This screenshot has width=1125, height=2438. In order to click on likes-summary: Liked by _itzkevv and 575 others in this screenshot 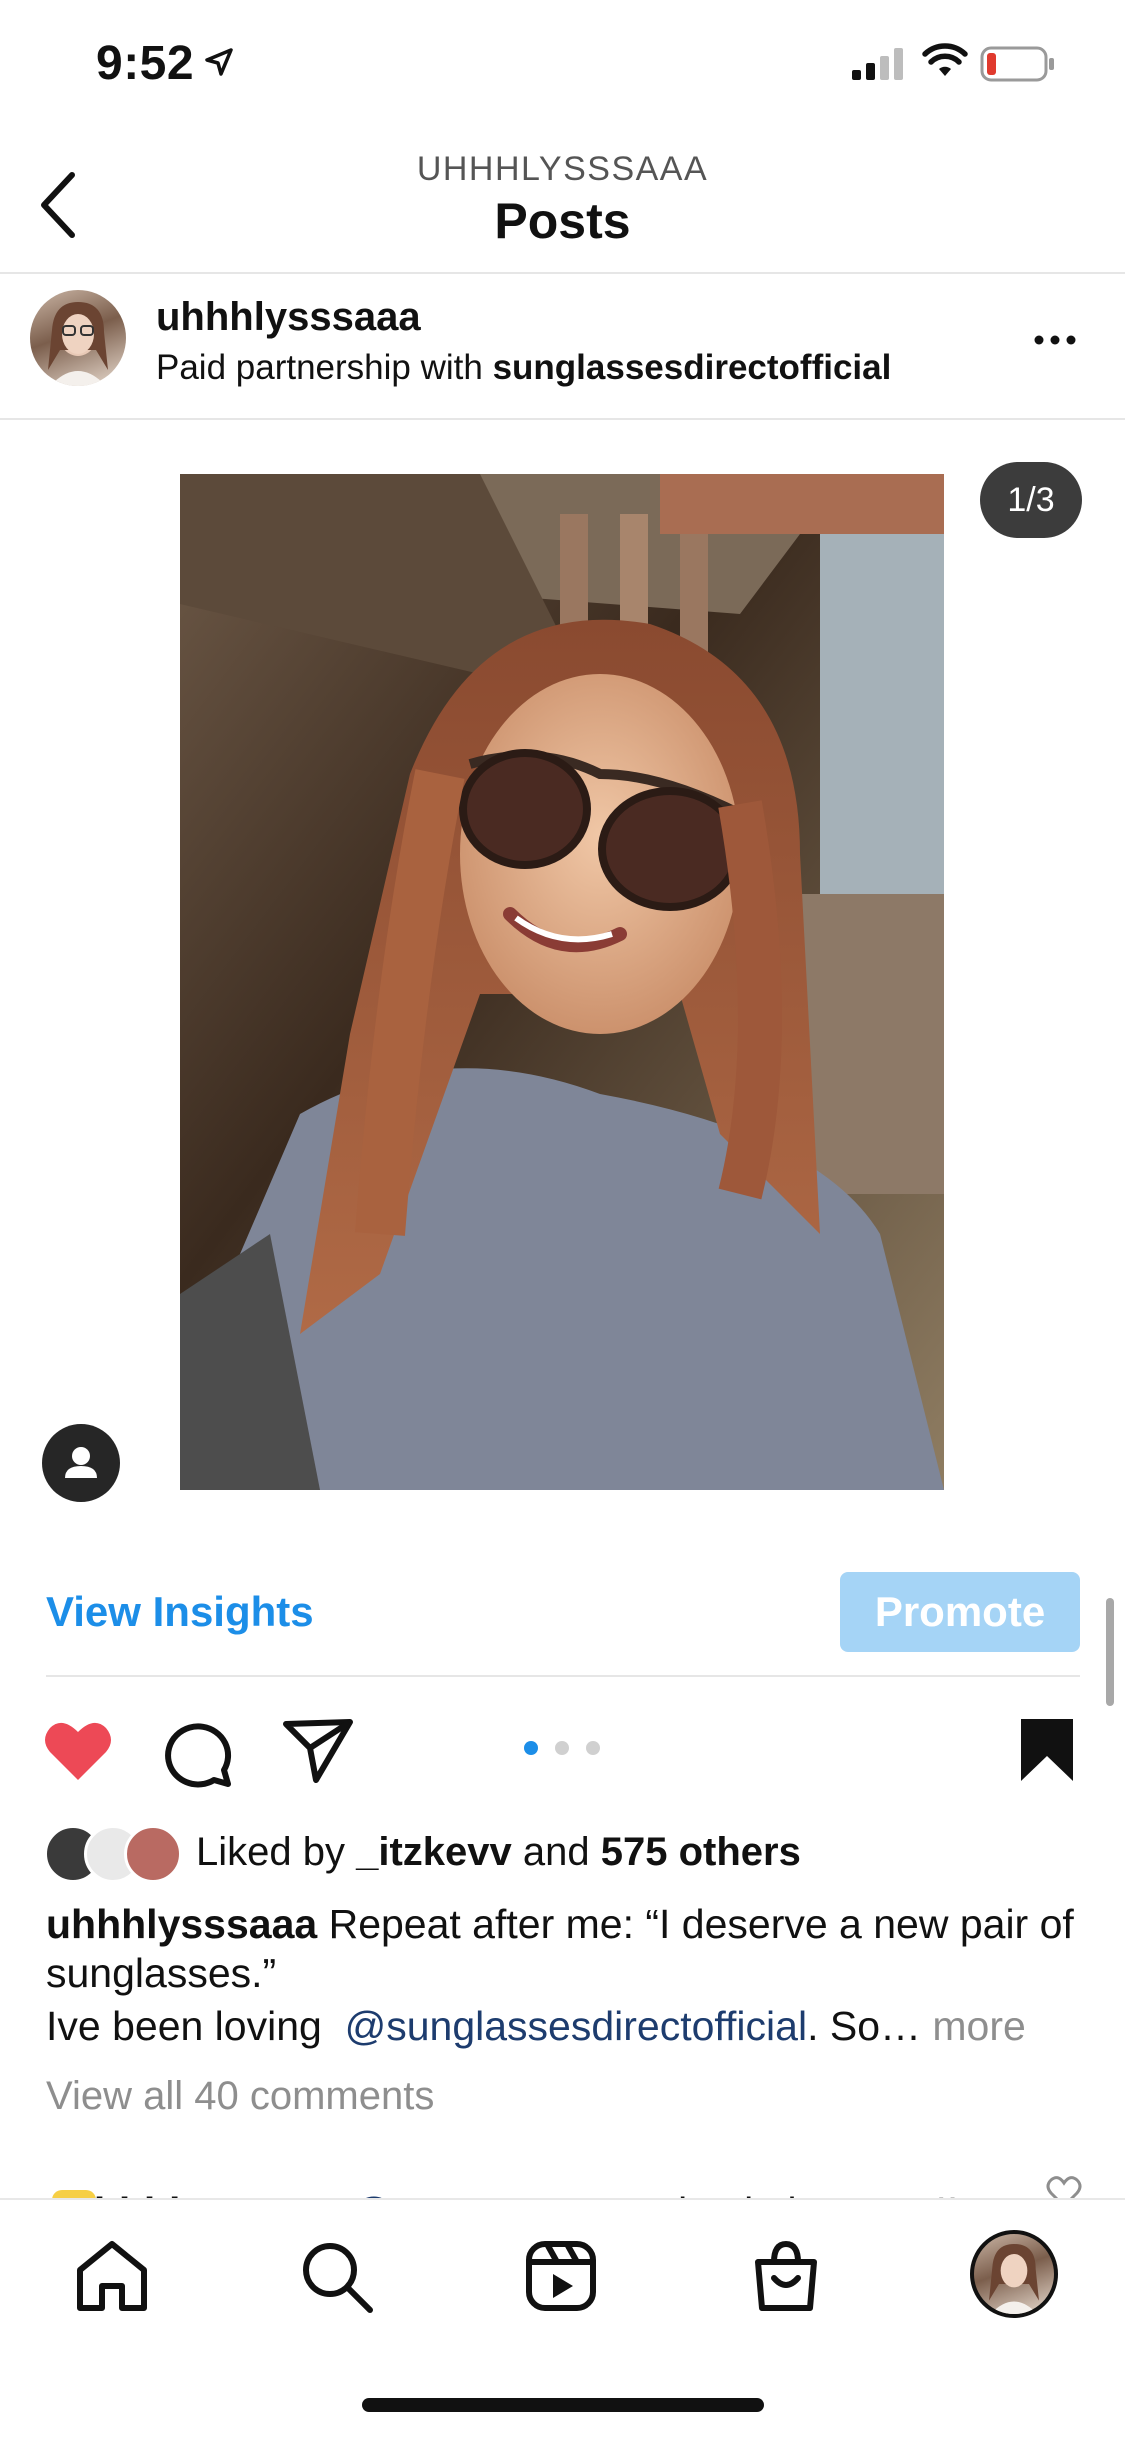, I will do `click(498, 1852)`.